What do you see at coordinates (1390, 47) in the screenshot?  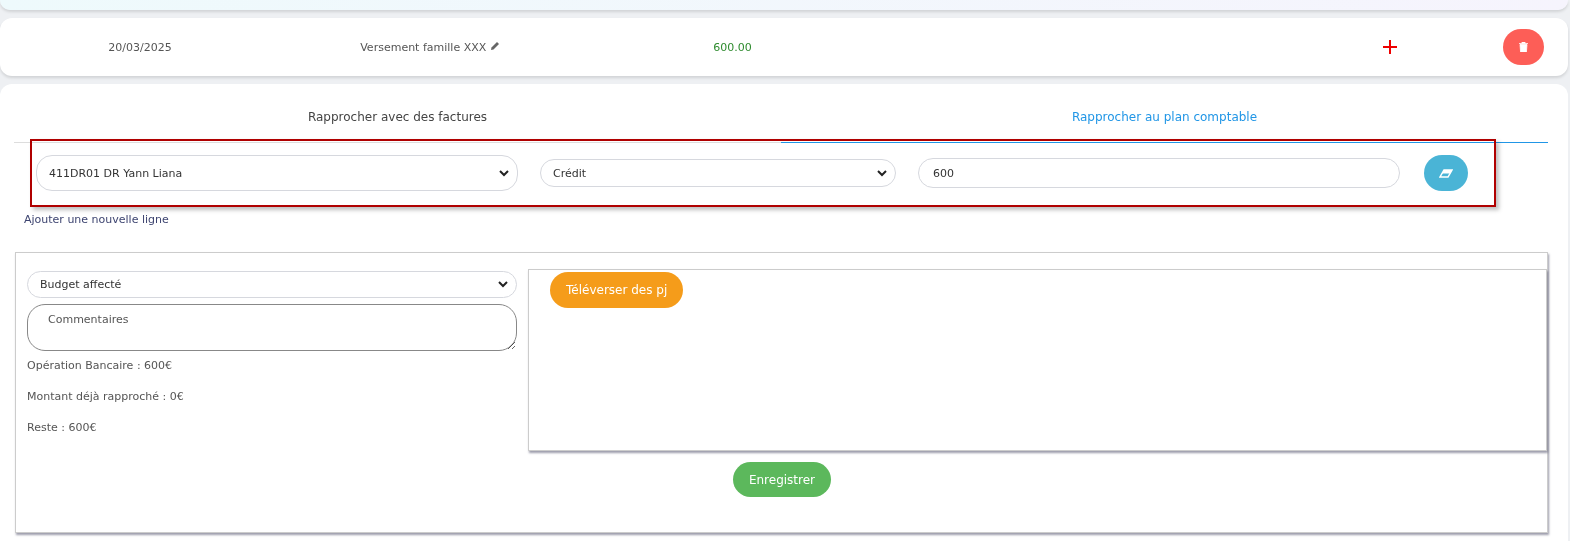 I see `plus-icon` at bounding box center [1390, 47].